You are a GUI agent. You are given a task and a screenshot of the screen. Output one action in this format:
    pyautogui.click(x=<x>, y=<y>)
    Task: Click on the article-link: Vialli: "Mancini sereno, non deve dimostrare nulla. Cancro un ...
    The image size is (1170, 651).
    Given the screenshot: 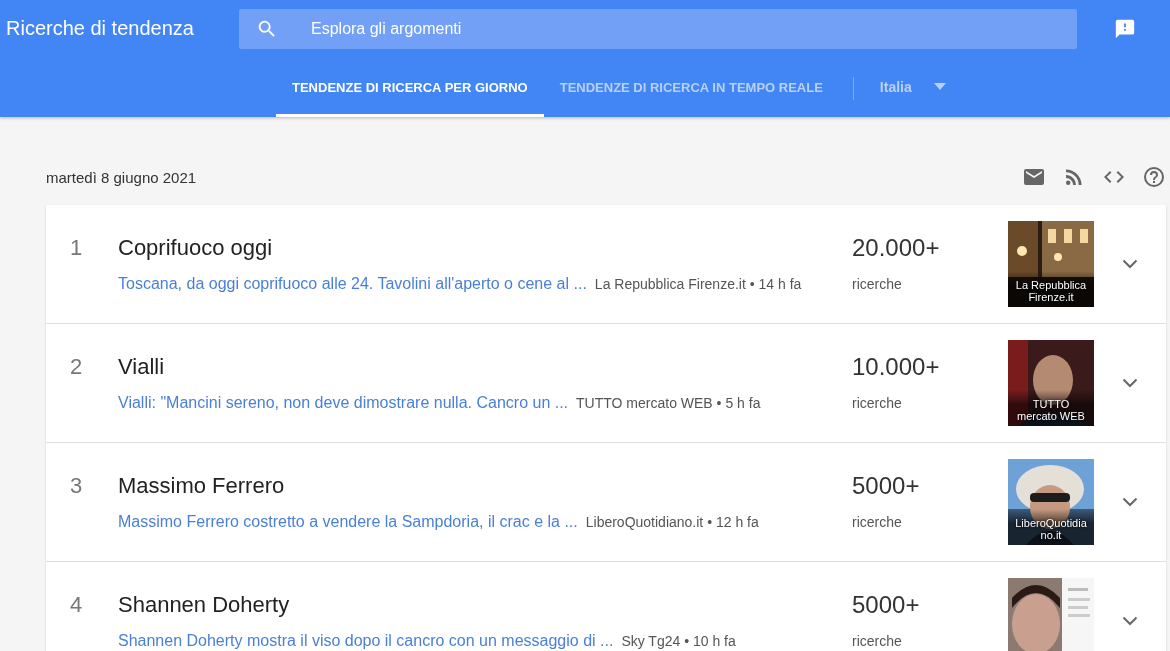 What is the action you would take?
    pyautogui.click(x=343, y=403)
    